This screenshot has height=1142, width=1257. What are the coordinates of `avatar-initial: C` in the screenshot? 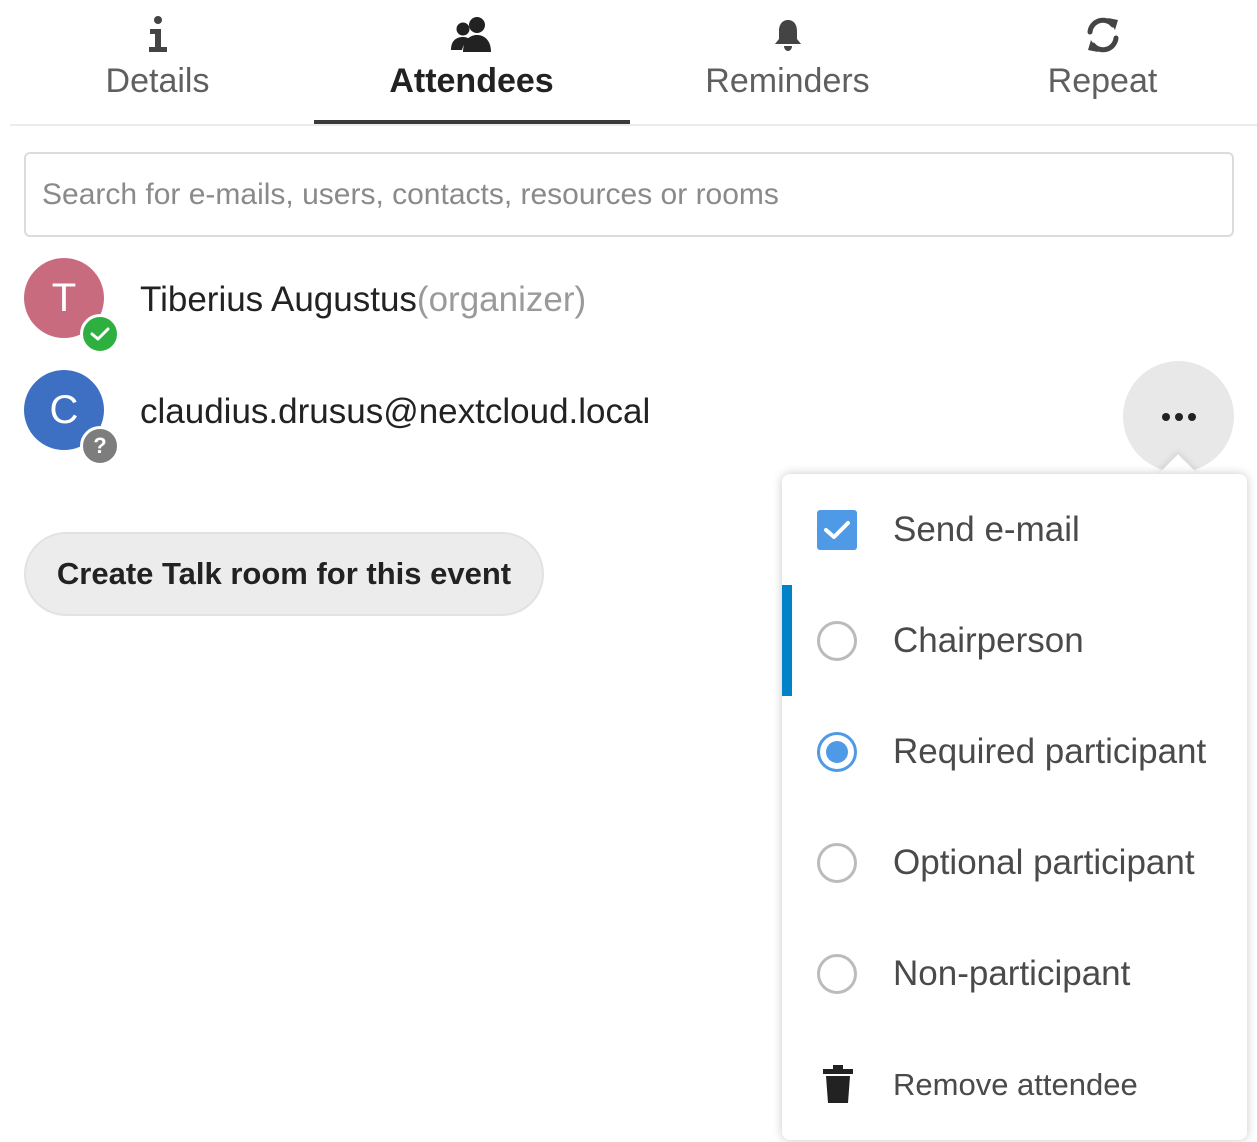 It's located at (64, 409).